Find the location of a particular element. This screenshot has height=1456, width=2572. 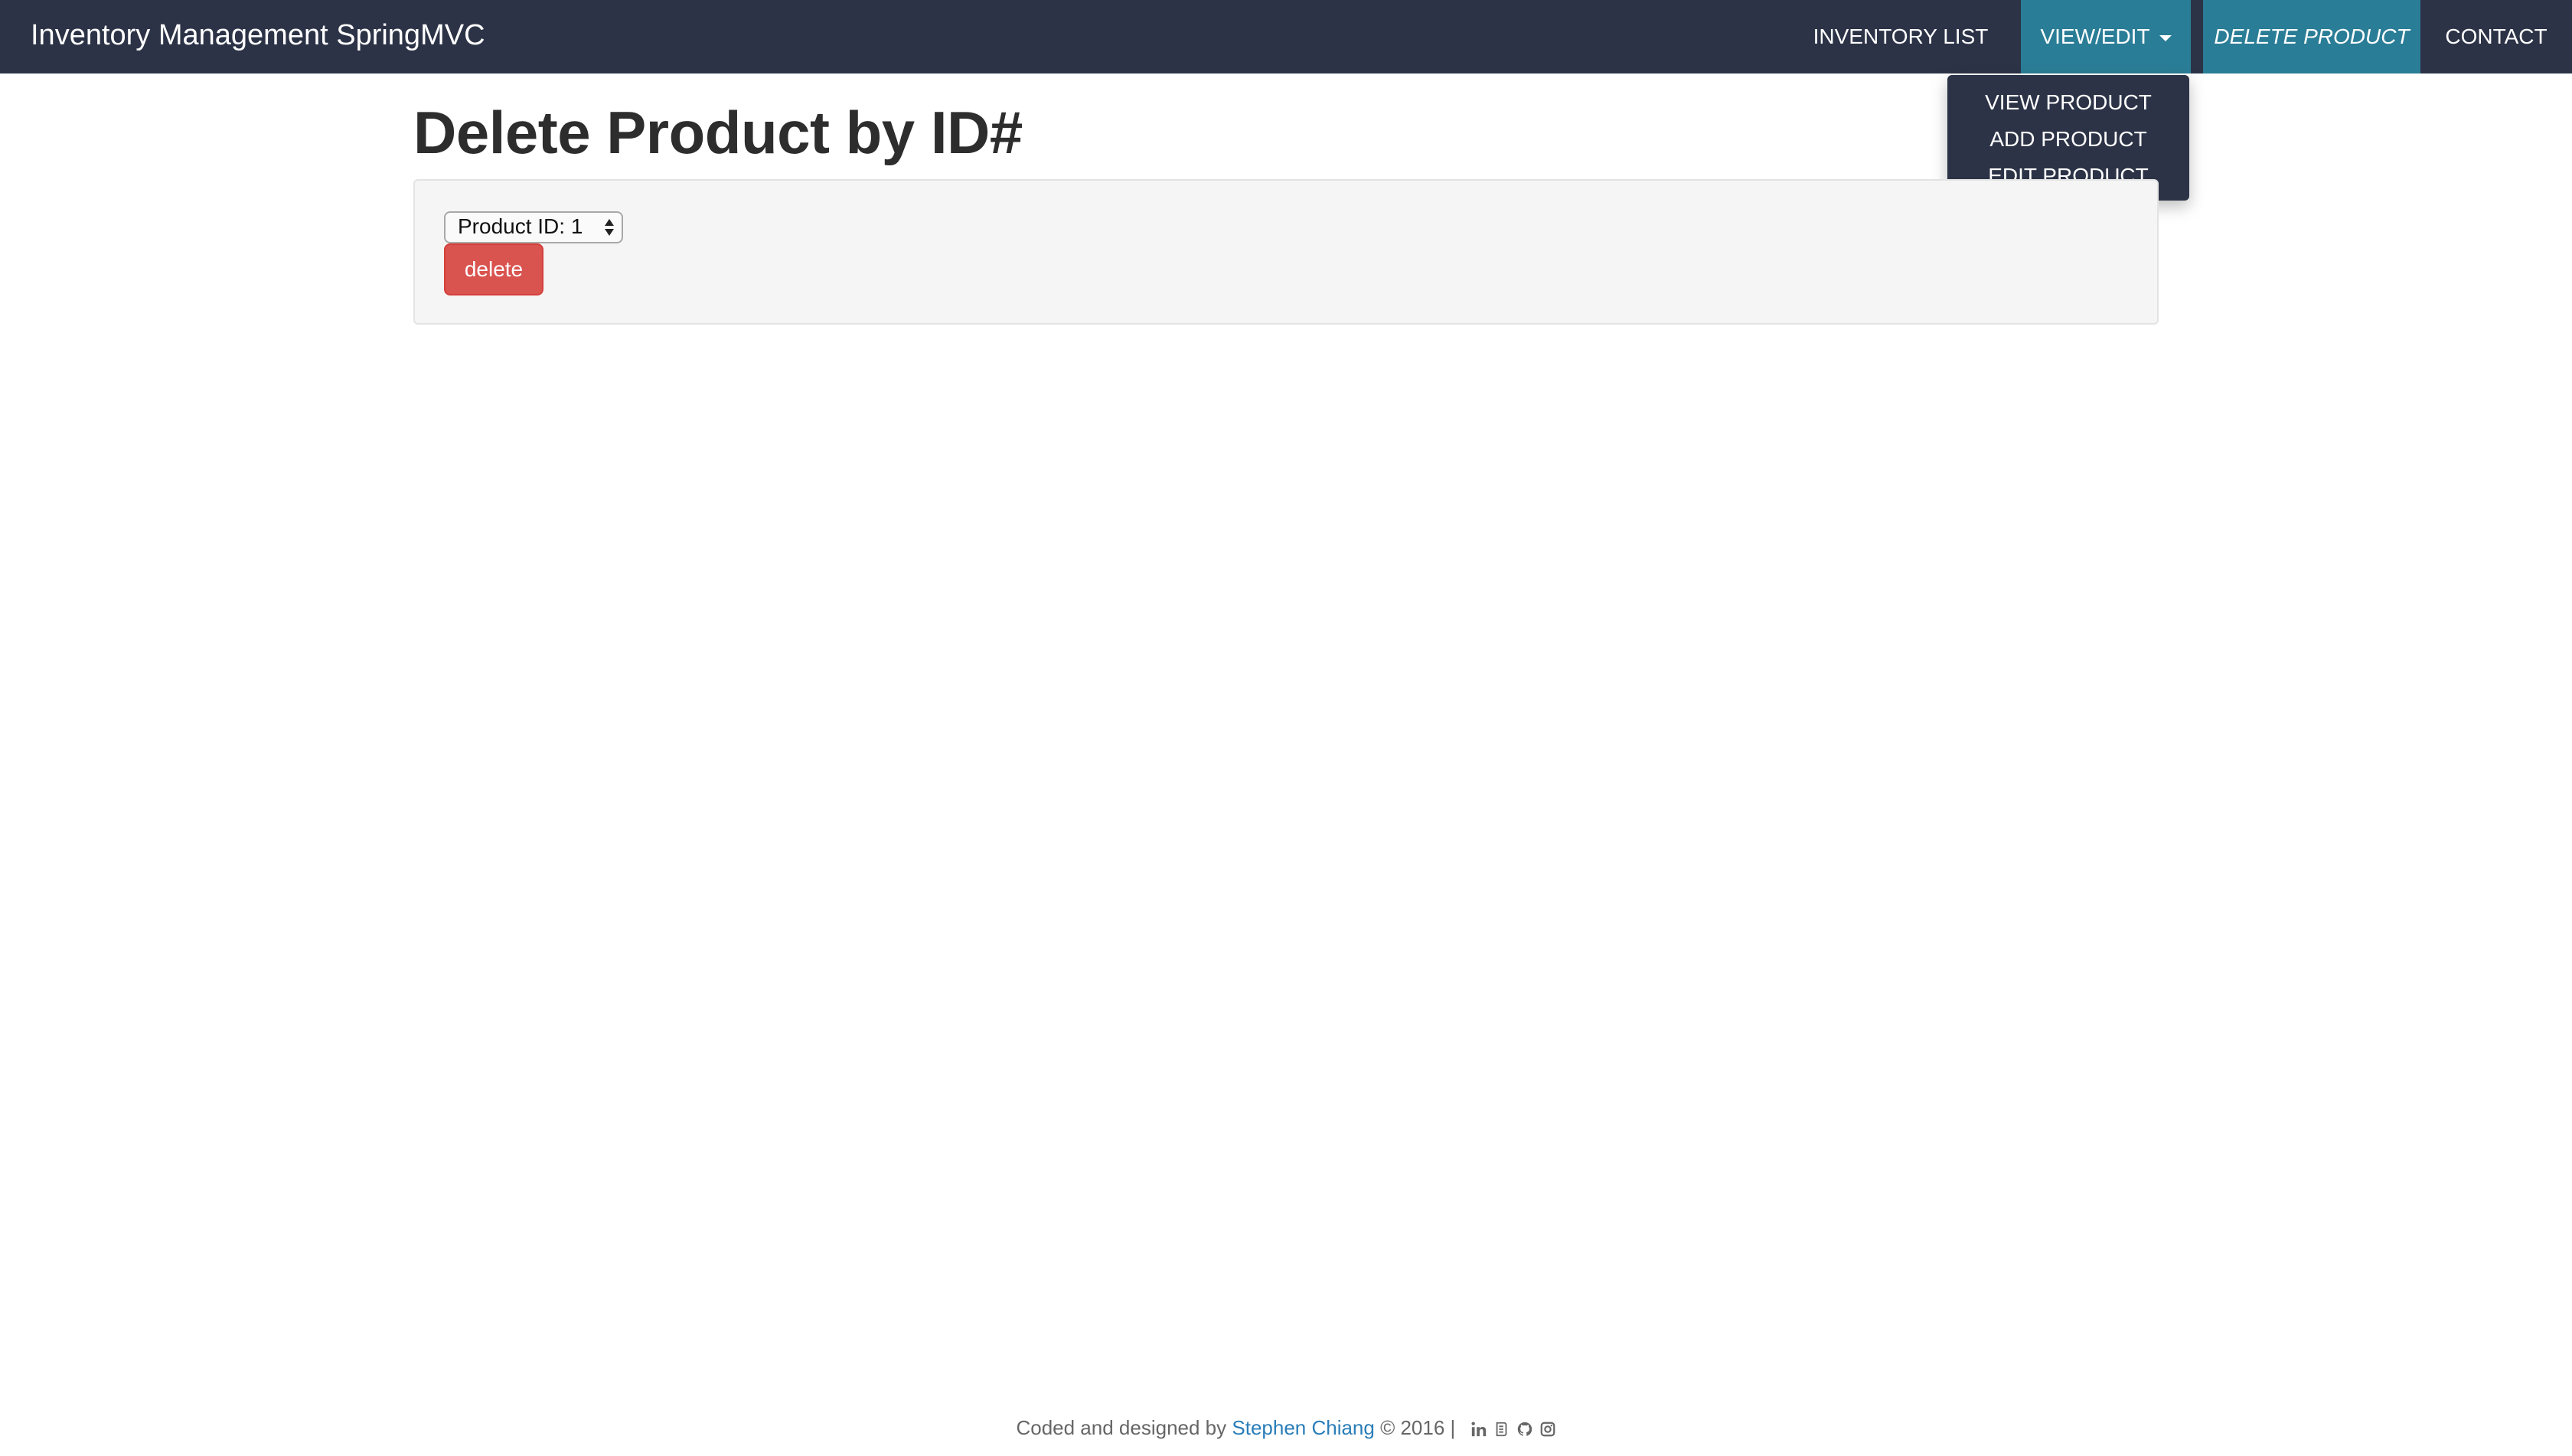

instagram-icon is located at coordinates (1547, 1430).